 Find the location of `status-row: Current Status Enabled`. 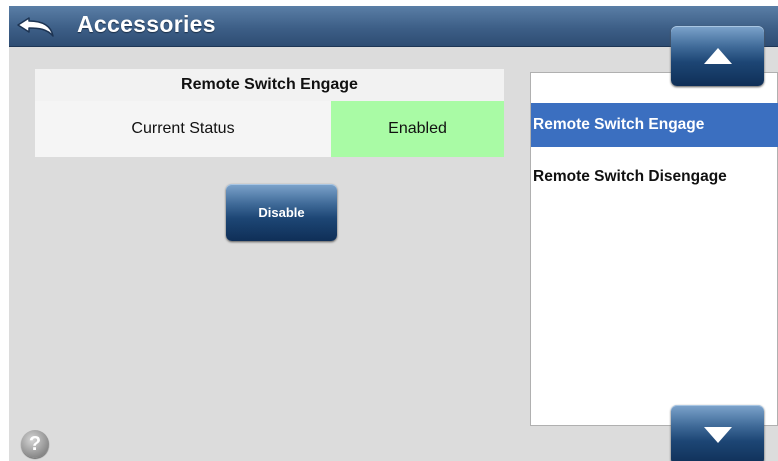

status-row: Current Status Enabled is located at coordinates (269, 129).